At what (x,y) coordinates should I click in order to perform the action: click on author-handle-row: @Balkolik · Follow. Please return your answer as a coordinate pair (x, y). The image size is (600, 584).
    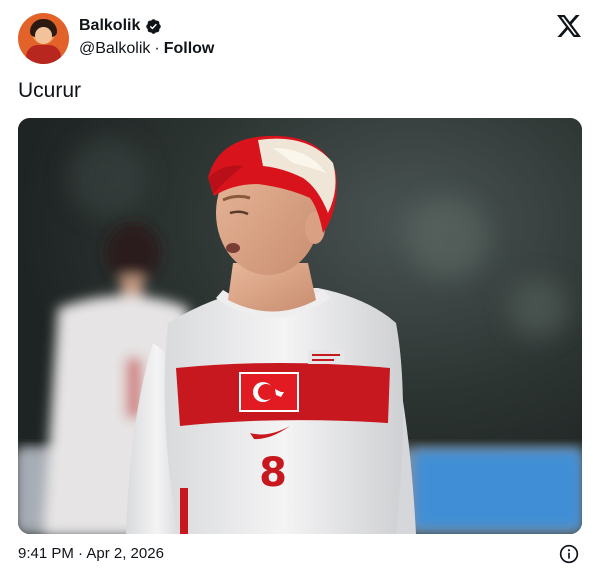
    Looking at the image, I should click on (146, 49).